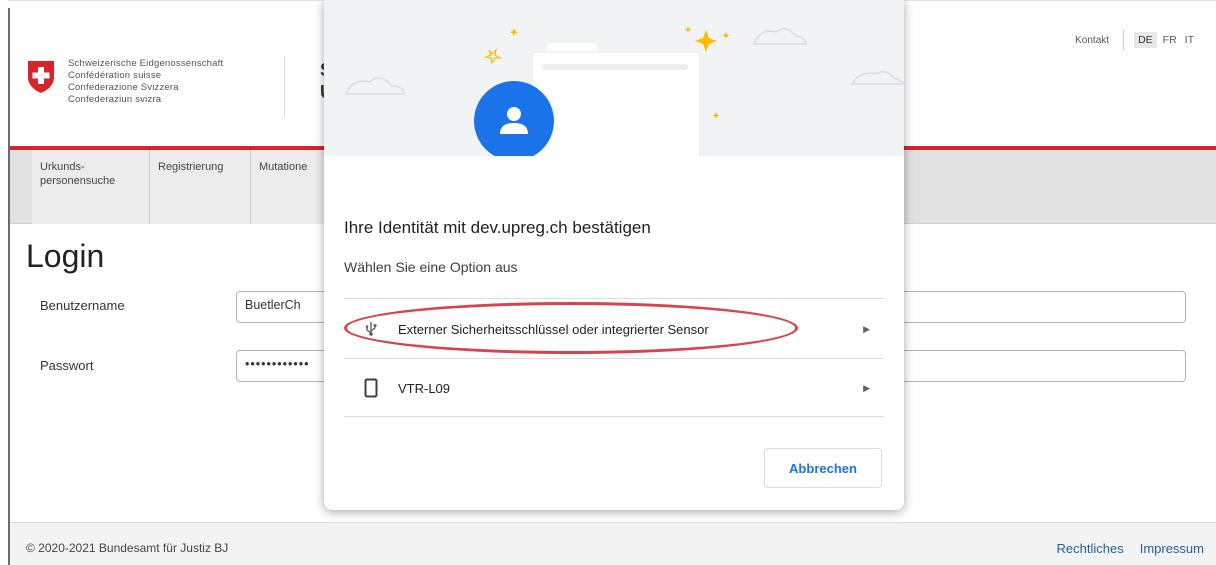 The height and width of the screenshot is (565, 1216). I want to click on illustration-graphic, so click(624, 100).